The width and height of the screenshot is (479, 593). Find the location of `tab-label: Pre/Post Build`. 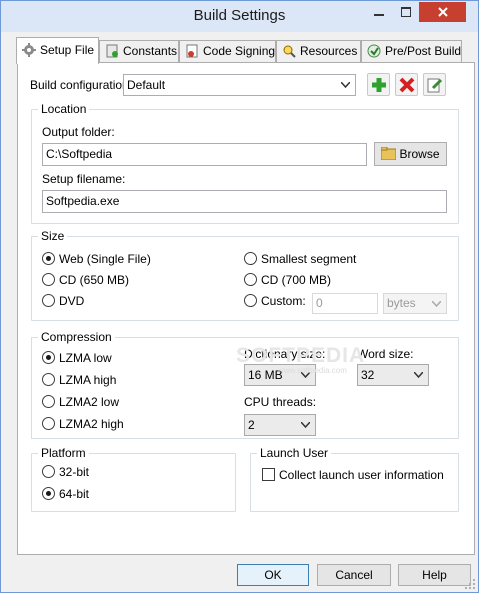

tab-label: Pre/Post Build is located at coordinates (423, 51).